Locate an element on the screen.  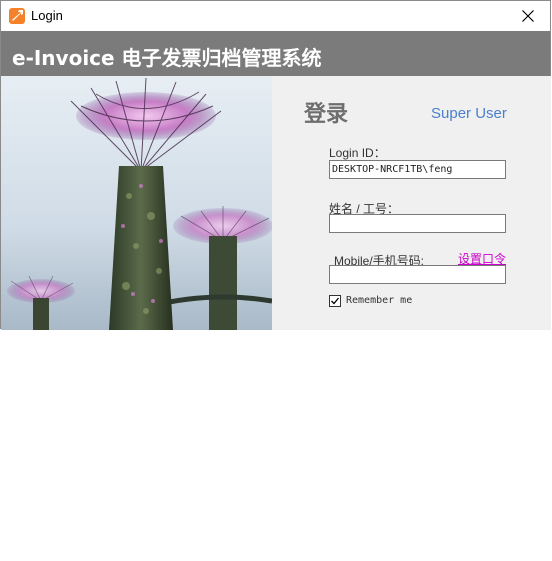
login-title: 登录 is located at coordinates (326, 114).